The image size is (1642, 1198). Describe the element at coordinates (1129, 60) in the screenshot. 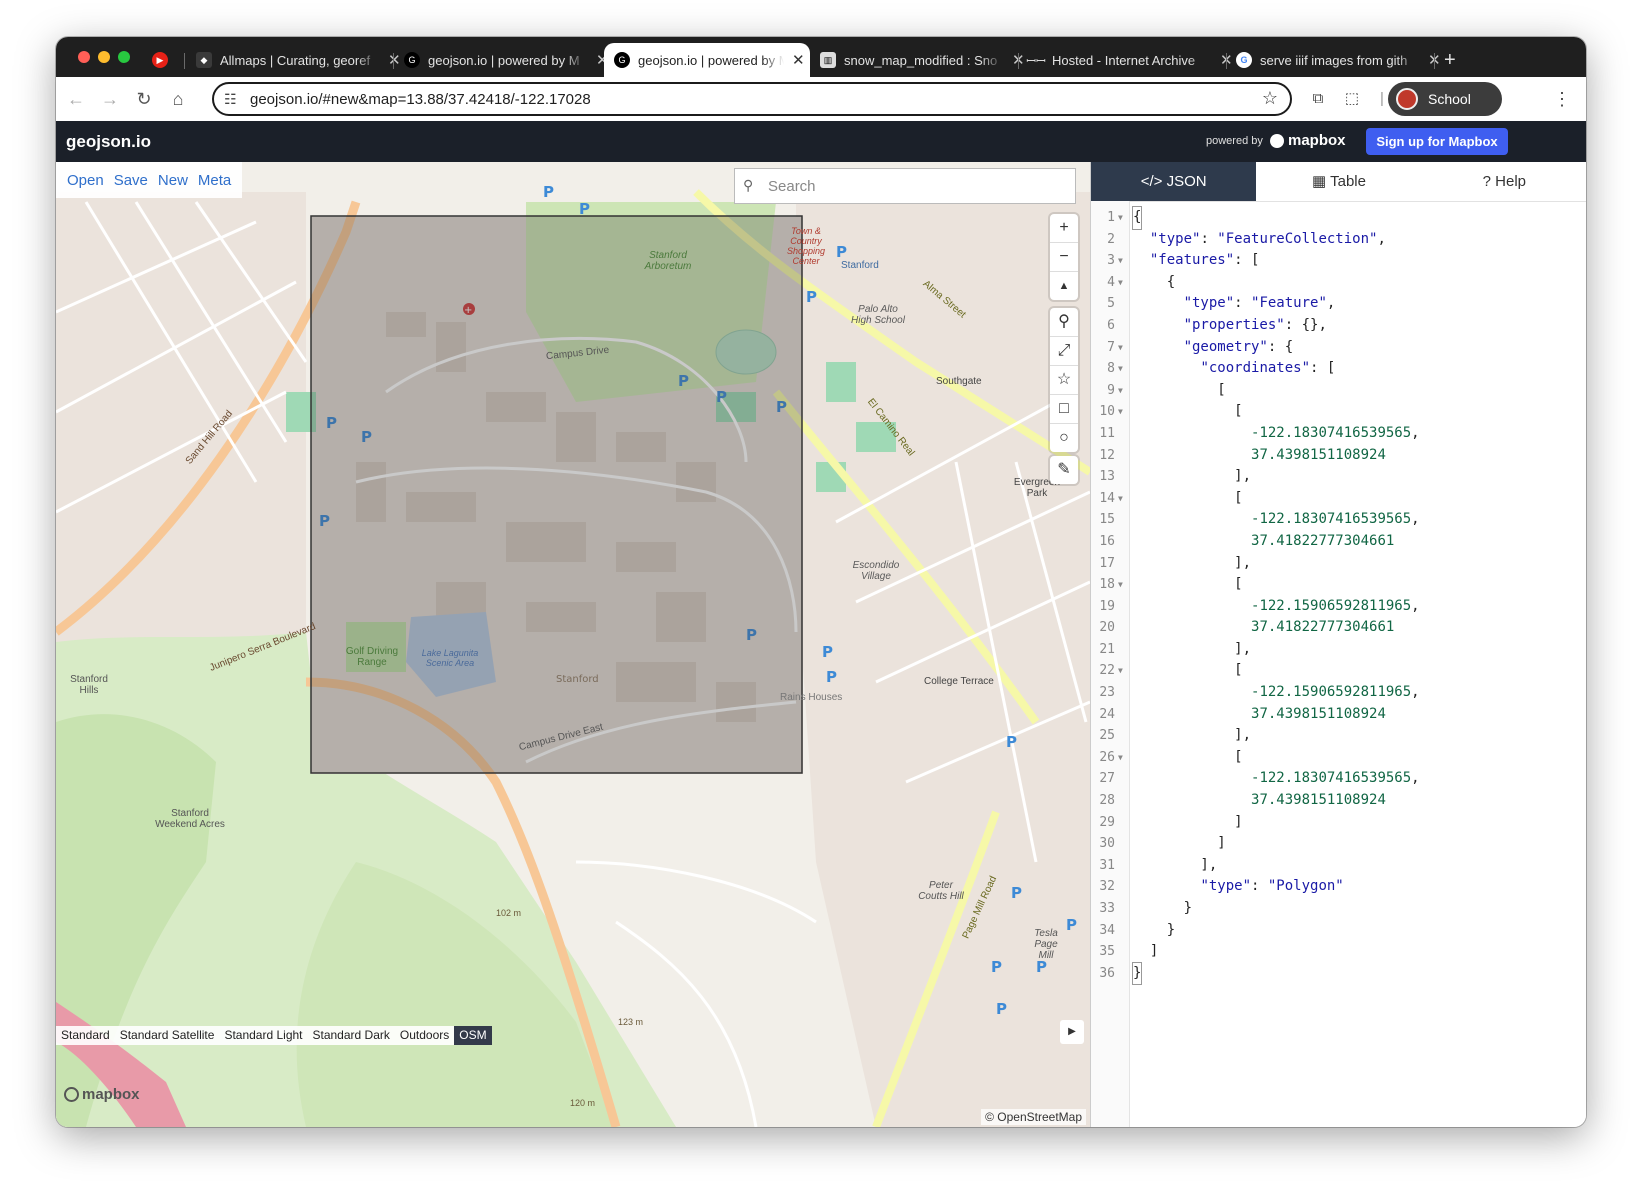

I see `tab-internet-archive: ꟷꟷ Hosted - Internet Archive ✕` at that location.